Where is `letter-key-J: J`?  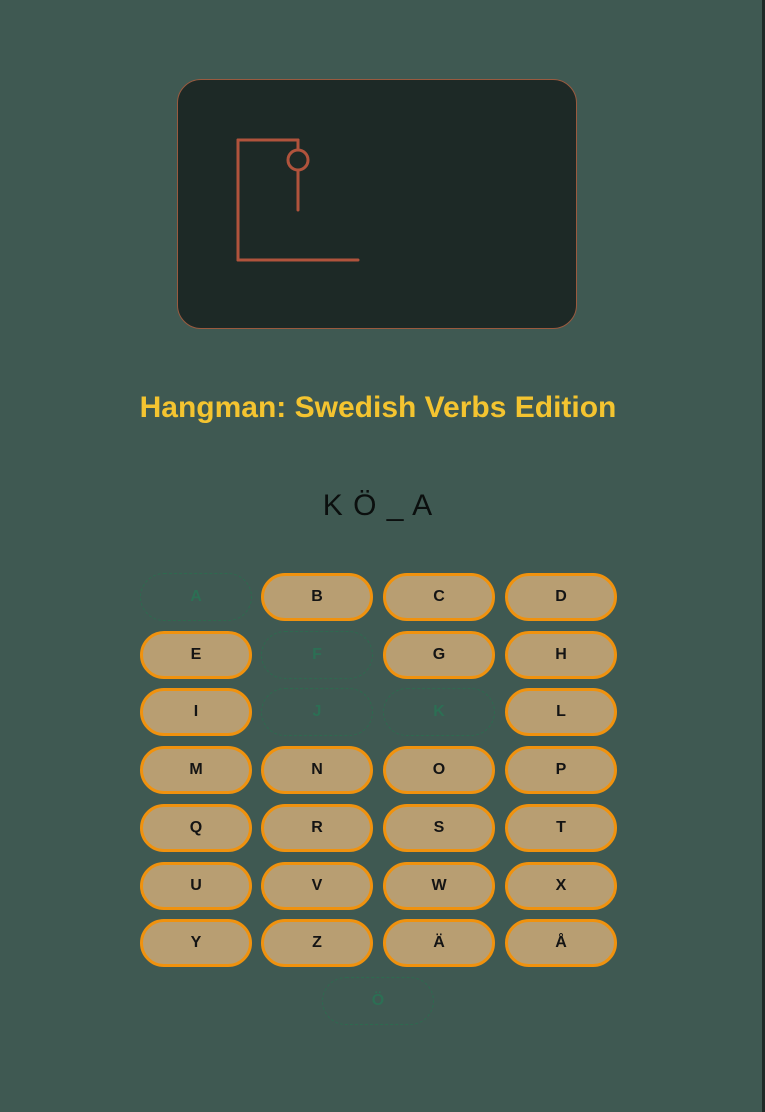
letter-key-J: J is located at coordinates (317, 712).